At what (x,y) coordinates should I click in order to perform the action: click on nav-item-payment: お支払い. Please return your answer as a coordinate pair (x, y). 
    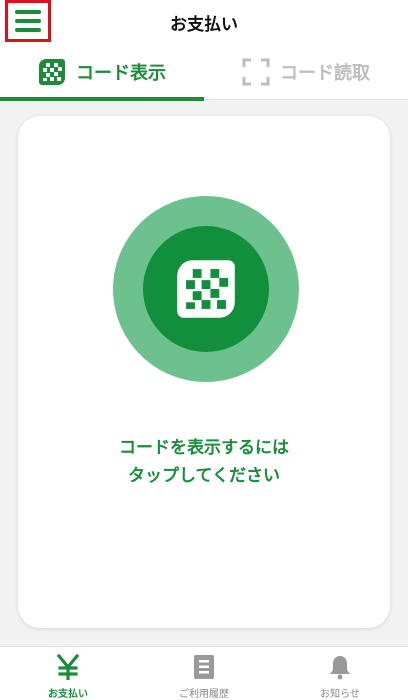
    Looking at the image, I should click on (68, 673).